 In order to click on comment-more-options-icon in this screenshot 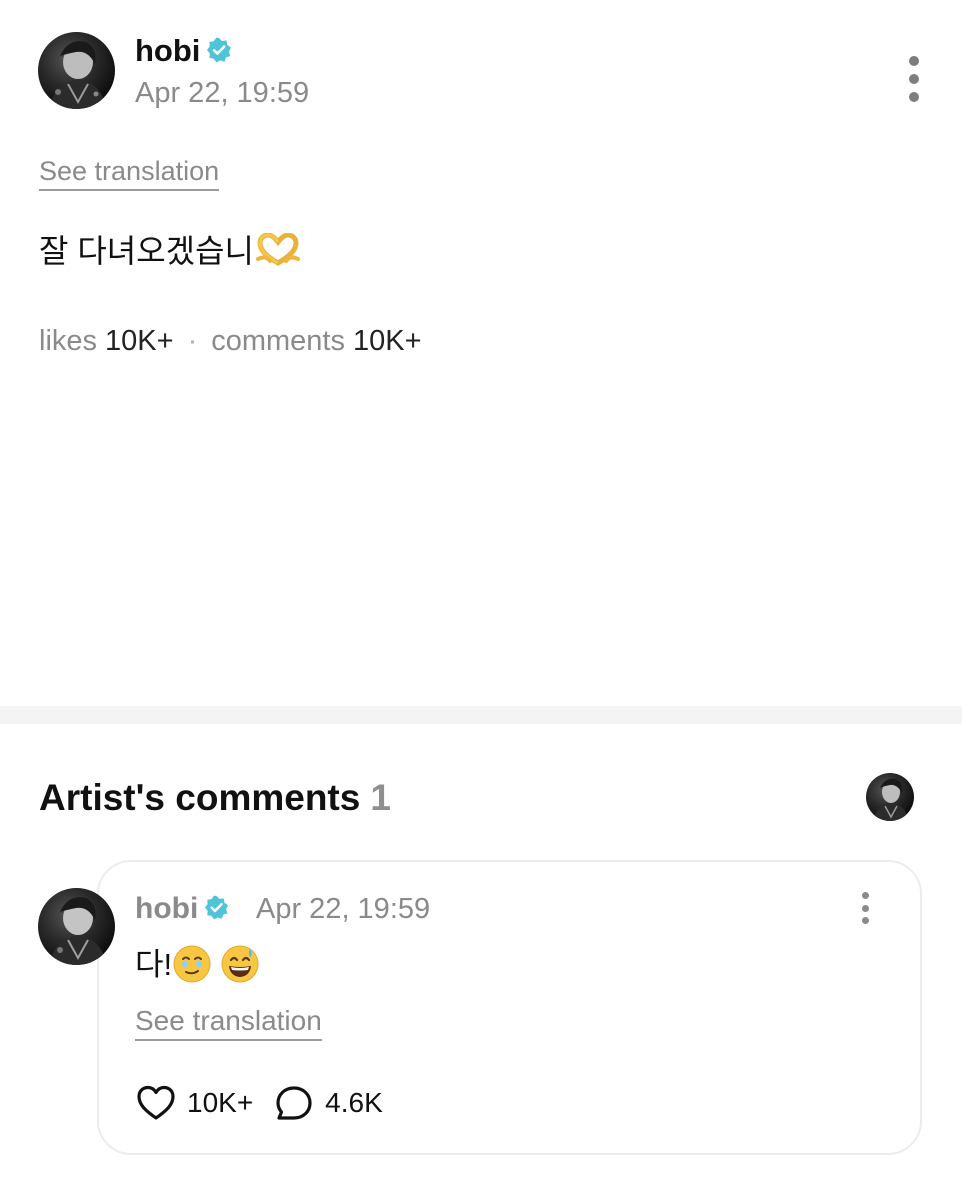, I will do `click(865, 908)`.